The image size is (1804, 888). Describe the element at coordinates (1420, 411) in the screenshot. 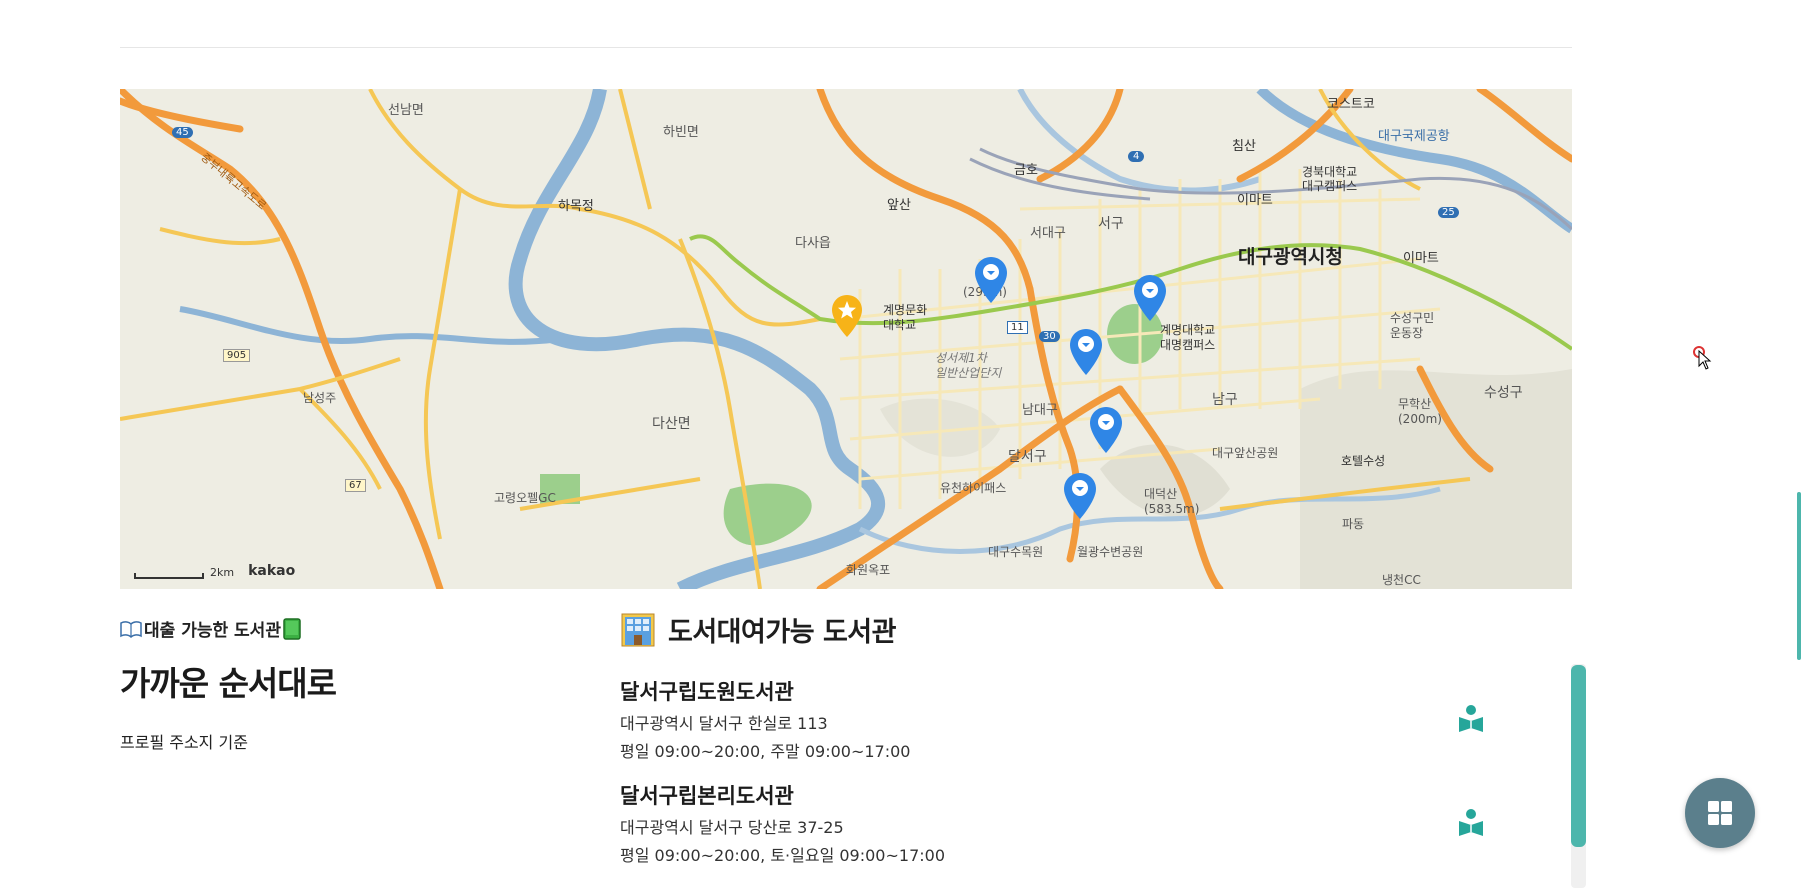

I see `map-label-muhaksan: 무학산 (200m)` at that location.